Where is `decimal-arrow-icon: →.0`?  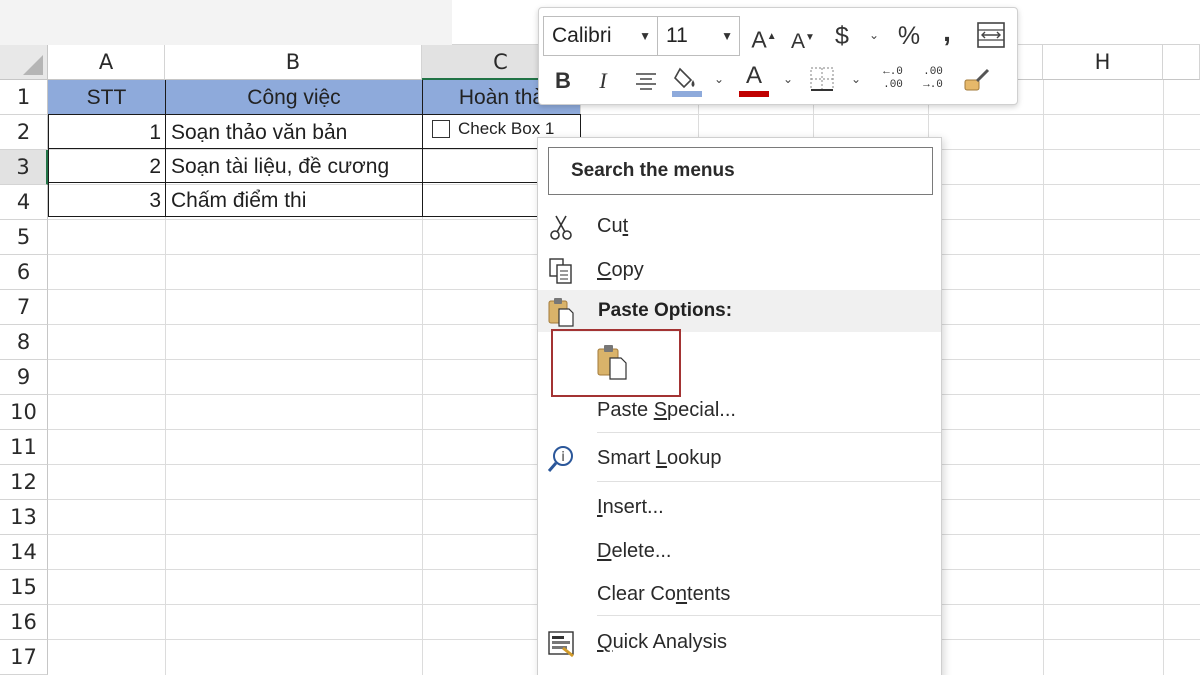
decimal-arrow-icon: →.0 is located at coordinates (933, 85).